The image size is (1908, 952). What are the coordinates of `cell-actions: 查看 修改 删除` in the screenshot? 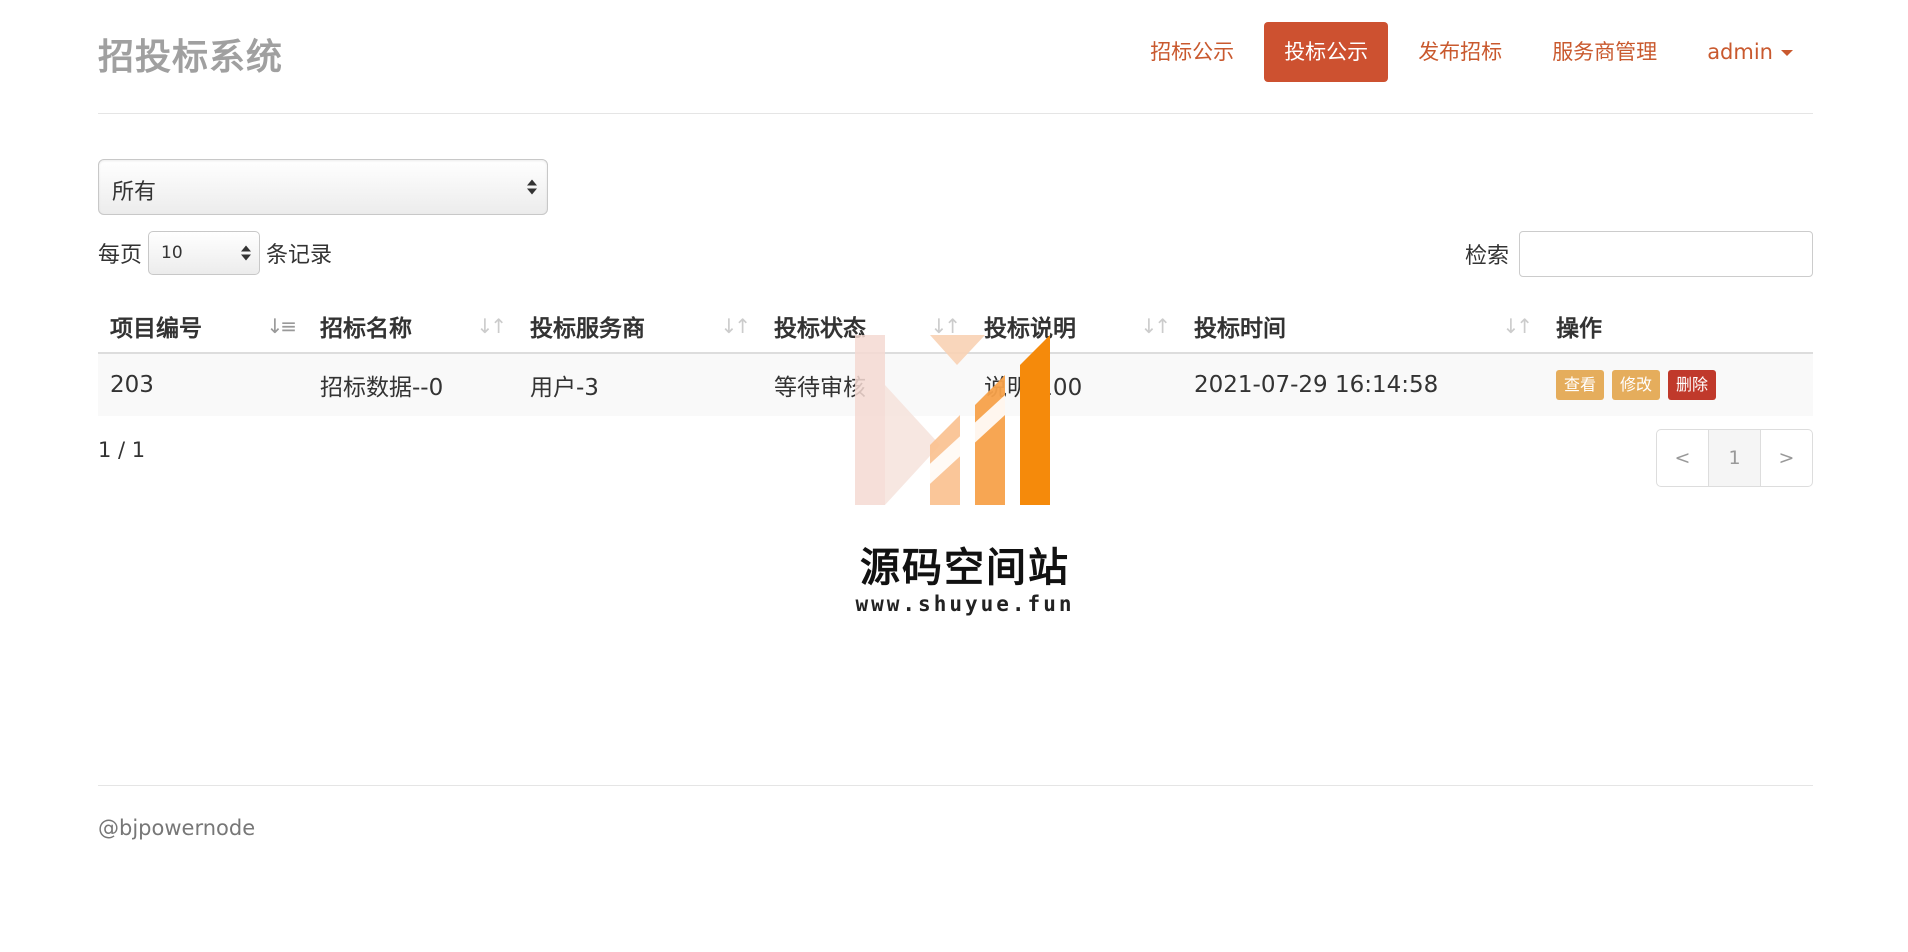 It's located at (1678, 384).